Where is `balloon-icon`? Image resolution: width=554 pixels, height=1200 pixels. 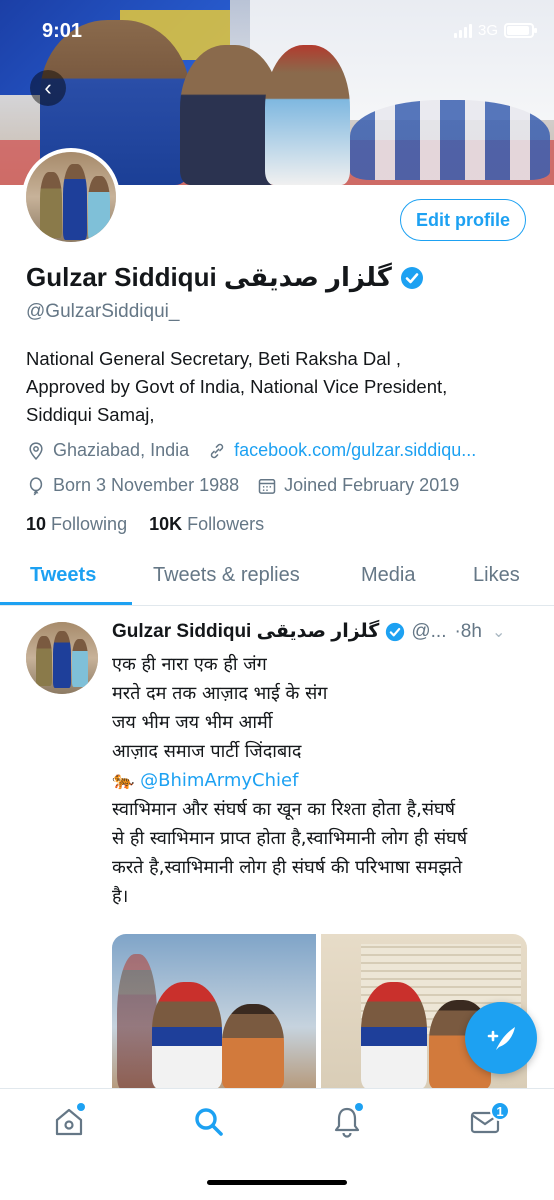 balloon-icon is located at coordinates (36, 485).